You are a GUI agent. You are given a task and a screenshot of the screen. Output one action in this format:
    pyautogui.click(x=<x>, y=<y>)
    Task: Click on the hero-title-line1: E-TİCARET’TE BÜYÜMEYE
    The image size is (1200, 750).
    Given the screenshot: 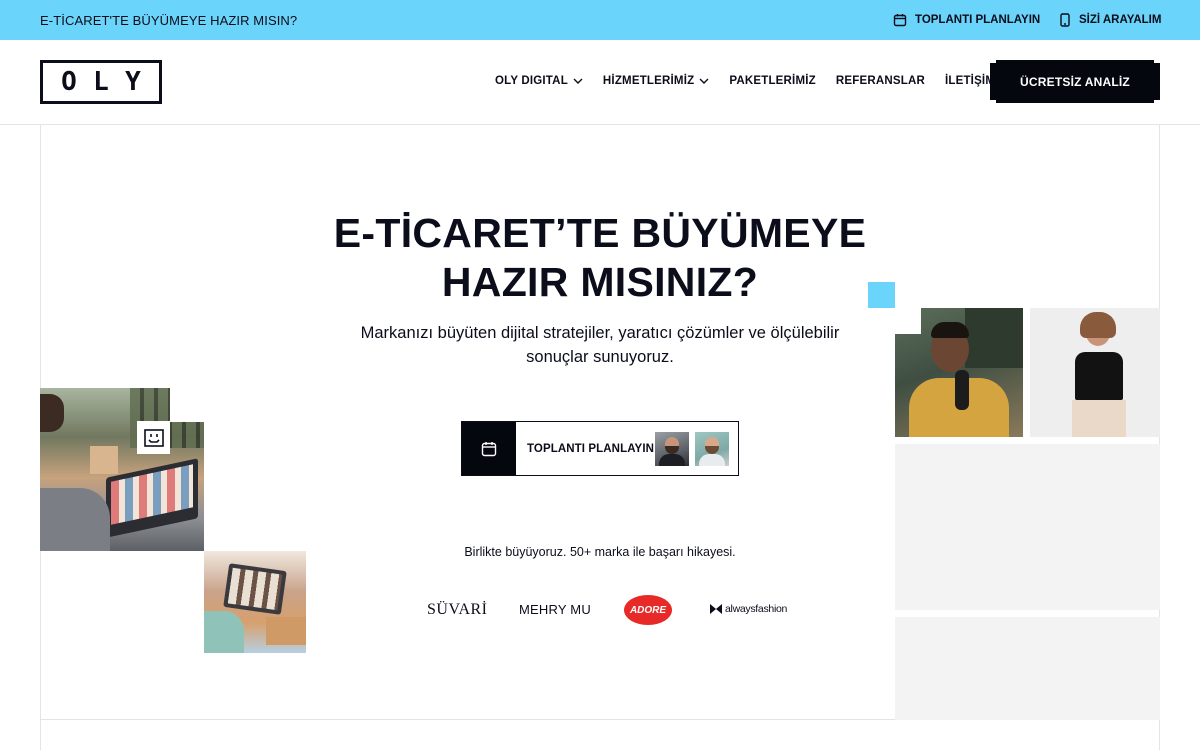 What is the action you would take?
    pyautogui.click(x=600, y=233)
    